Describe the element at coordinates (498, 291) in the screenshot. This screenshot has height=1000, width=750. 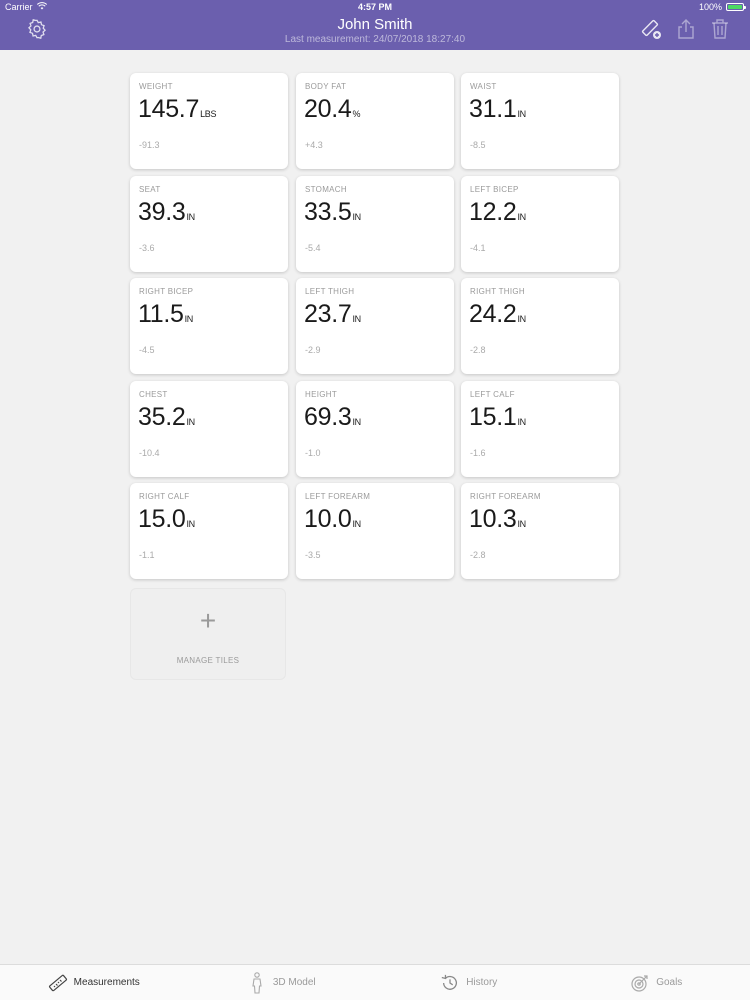
I see `tile-label: RIGHT THIGH` at that location.